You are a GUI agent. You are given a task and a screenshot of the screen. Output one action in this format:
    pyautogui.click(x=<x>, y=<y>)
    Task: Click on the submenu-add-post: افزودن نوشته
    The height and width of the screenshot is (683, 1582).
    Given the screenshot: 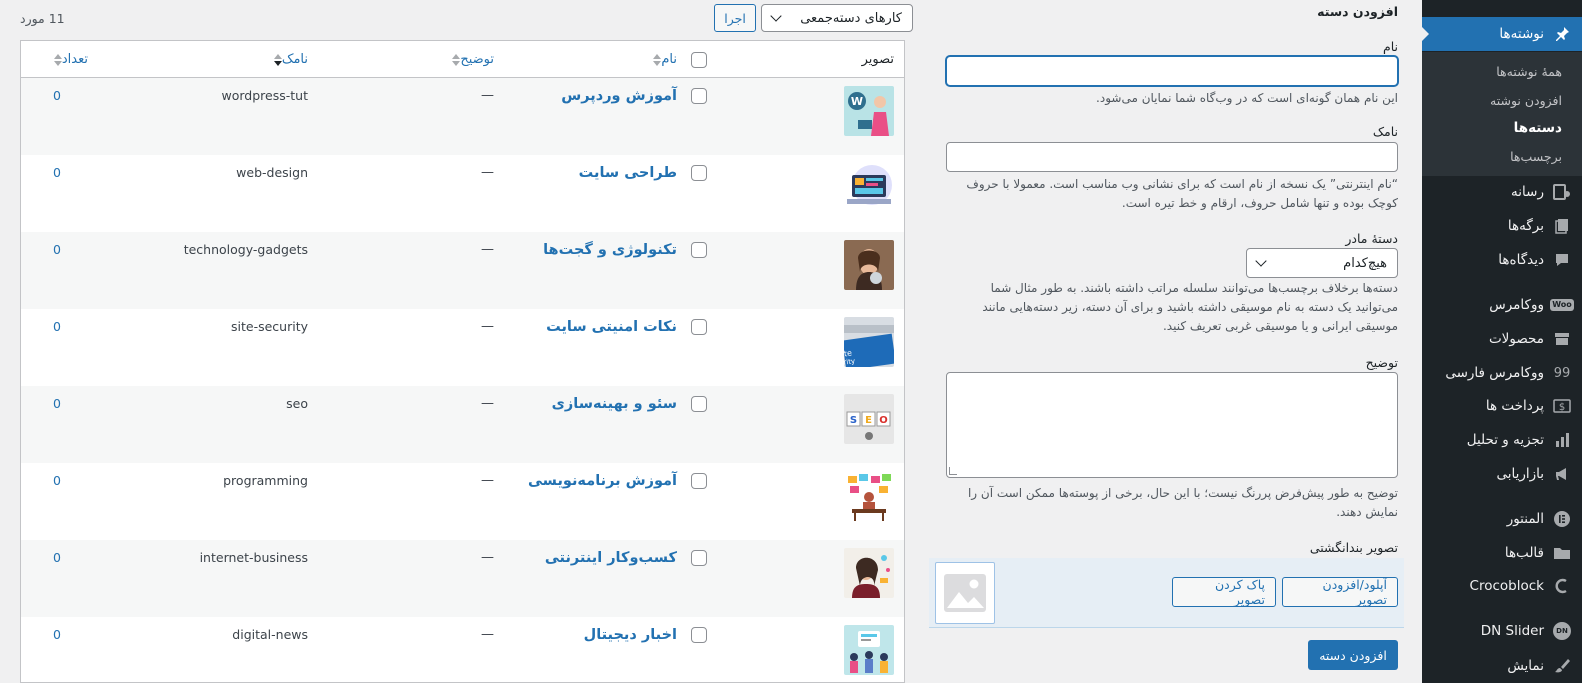 What is the action you would take?
    pyautogui.click(x=1502, y=100)
    